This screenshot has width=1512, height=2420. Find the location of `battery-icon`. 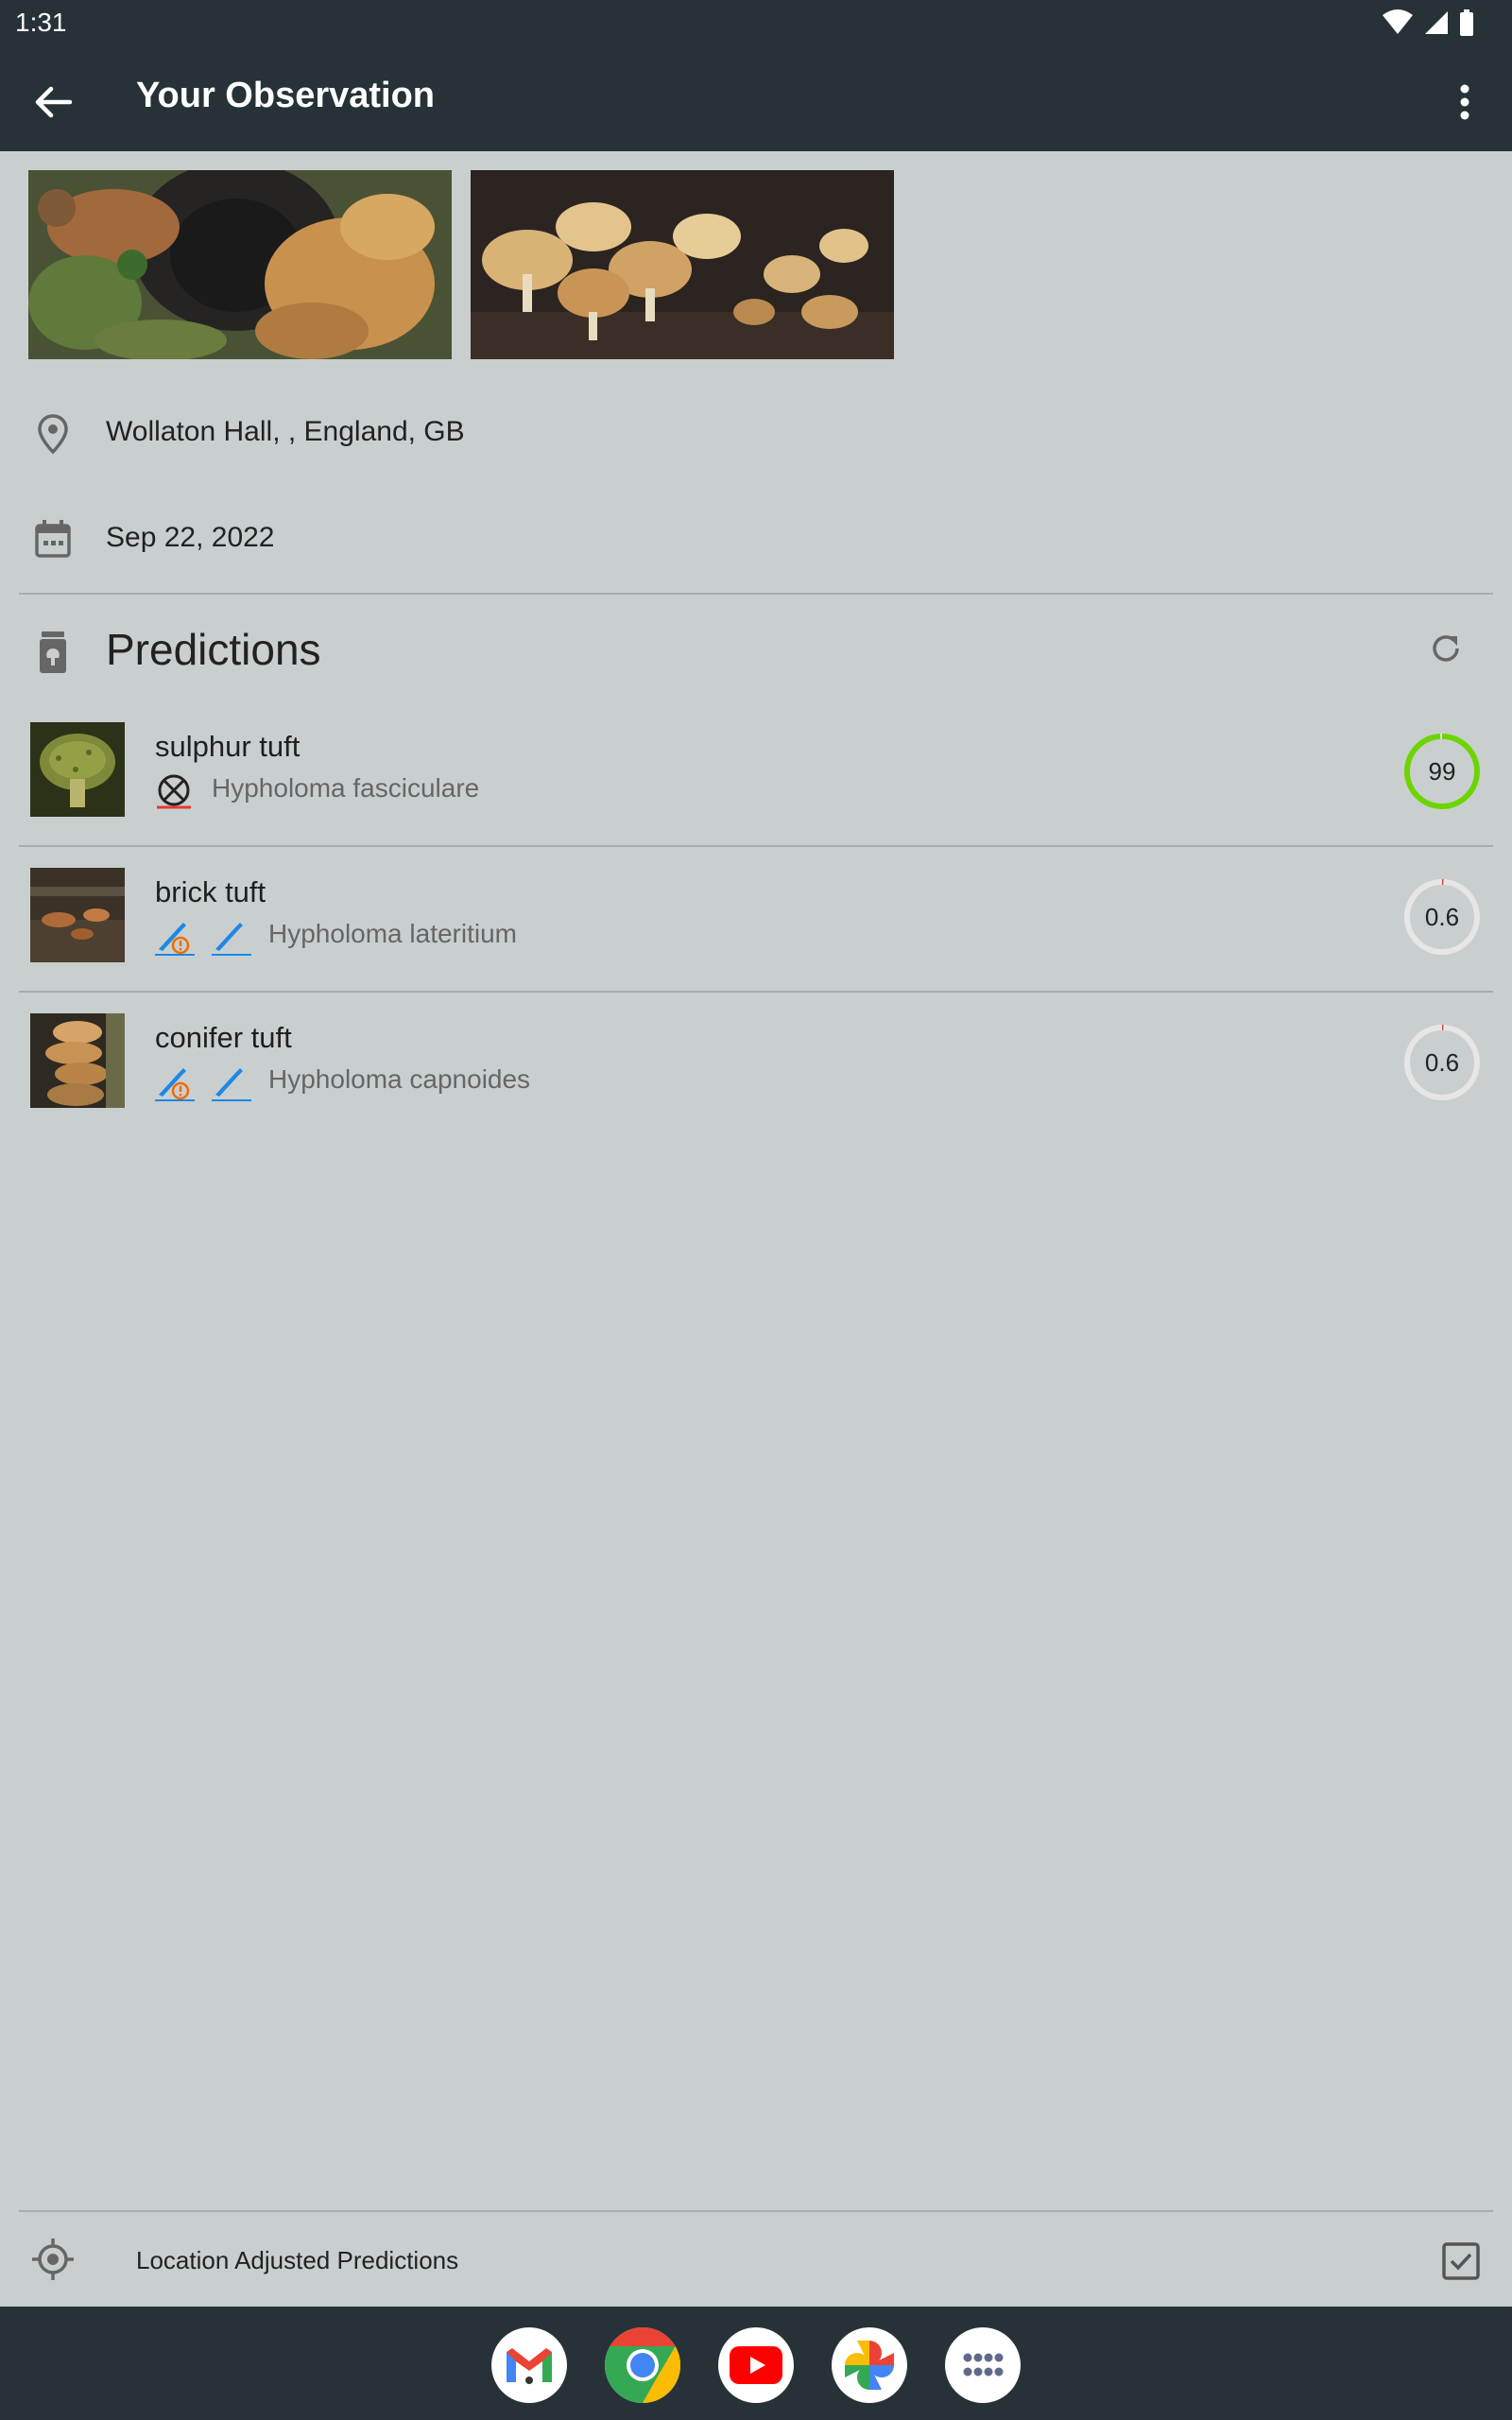

battery-icon is located at coordinates (1466, 22).